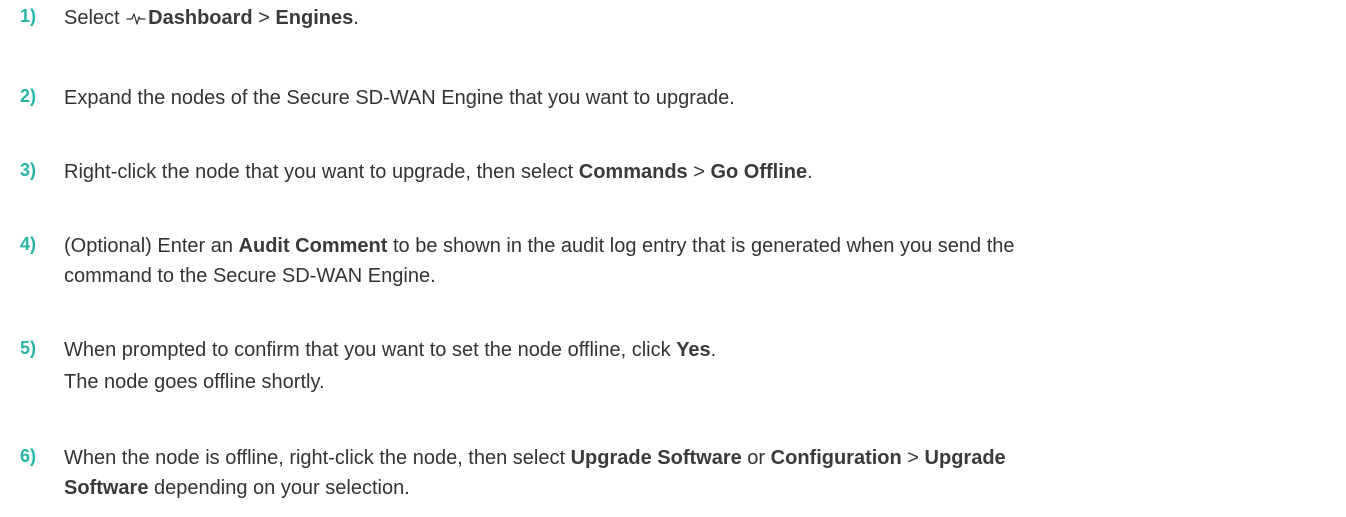  I want to click on pulse-icon, so click(136, 18).